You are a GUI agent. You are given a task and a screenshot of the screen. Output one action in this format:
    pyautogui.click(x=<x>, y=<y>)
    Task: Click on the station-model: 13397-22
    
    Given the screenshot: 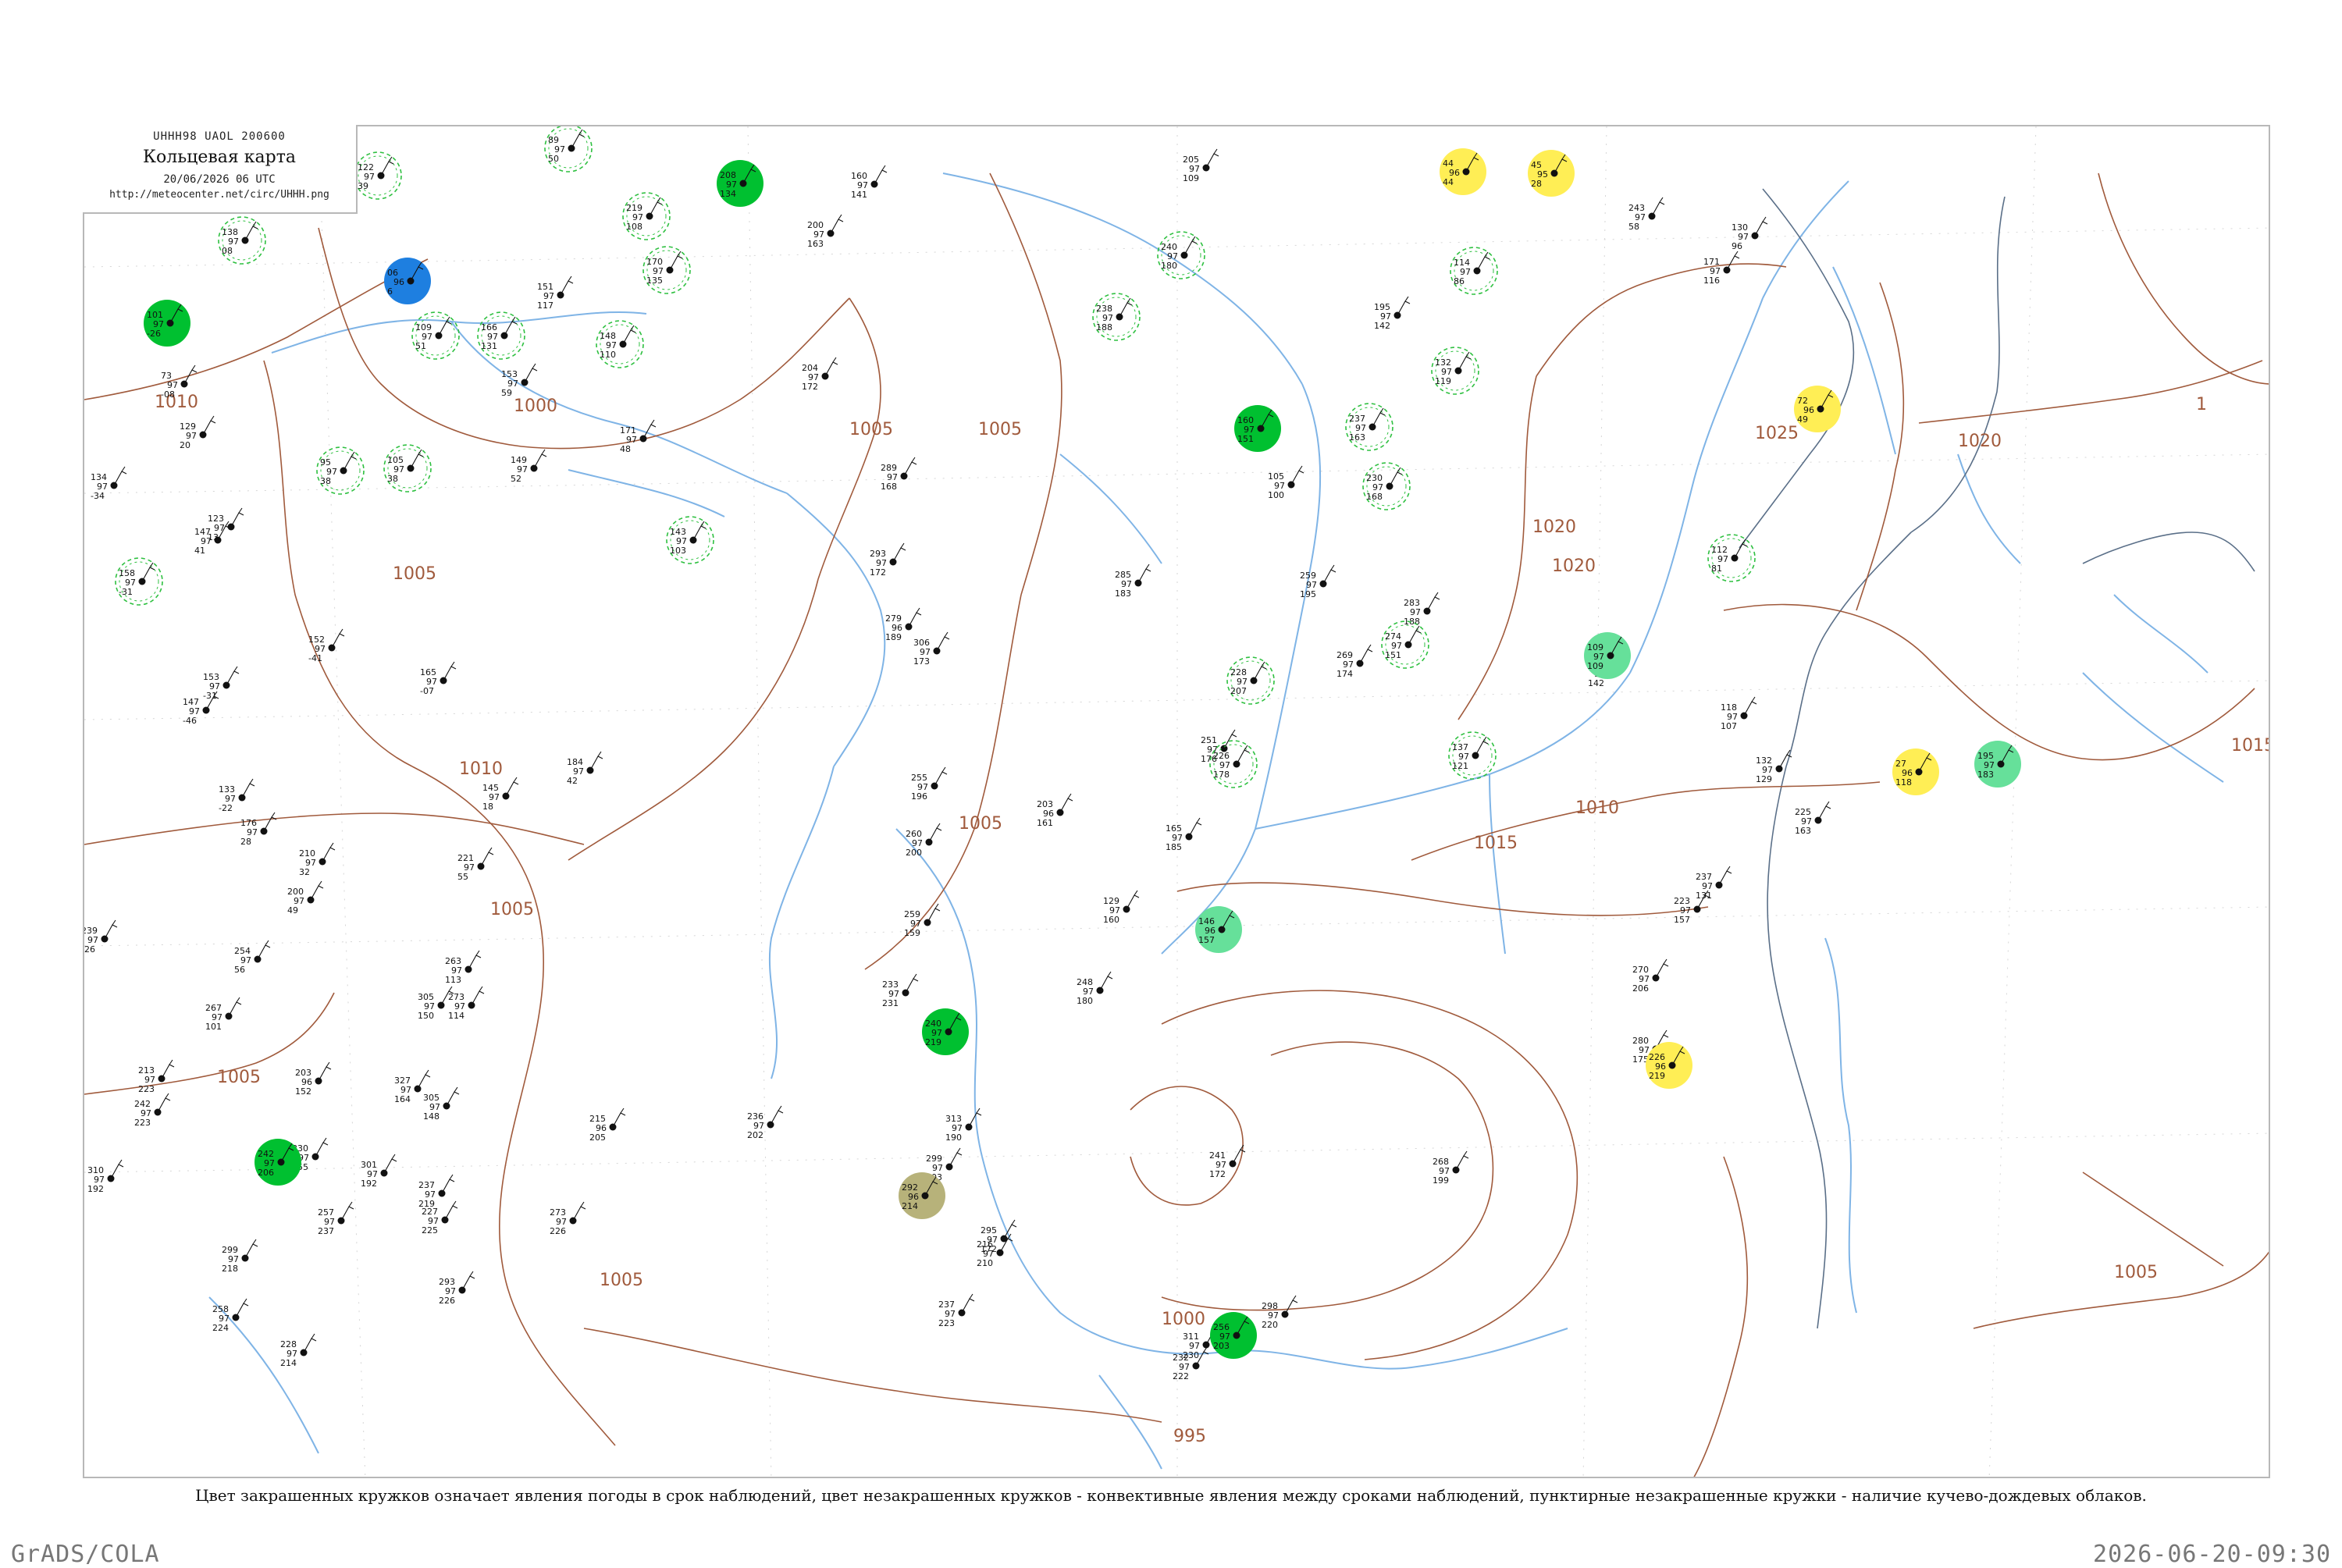 What is the action you would take?
    pyautogui.click(x=237, y=795)
    